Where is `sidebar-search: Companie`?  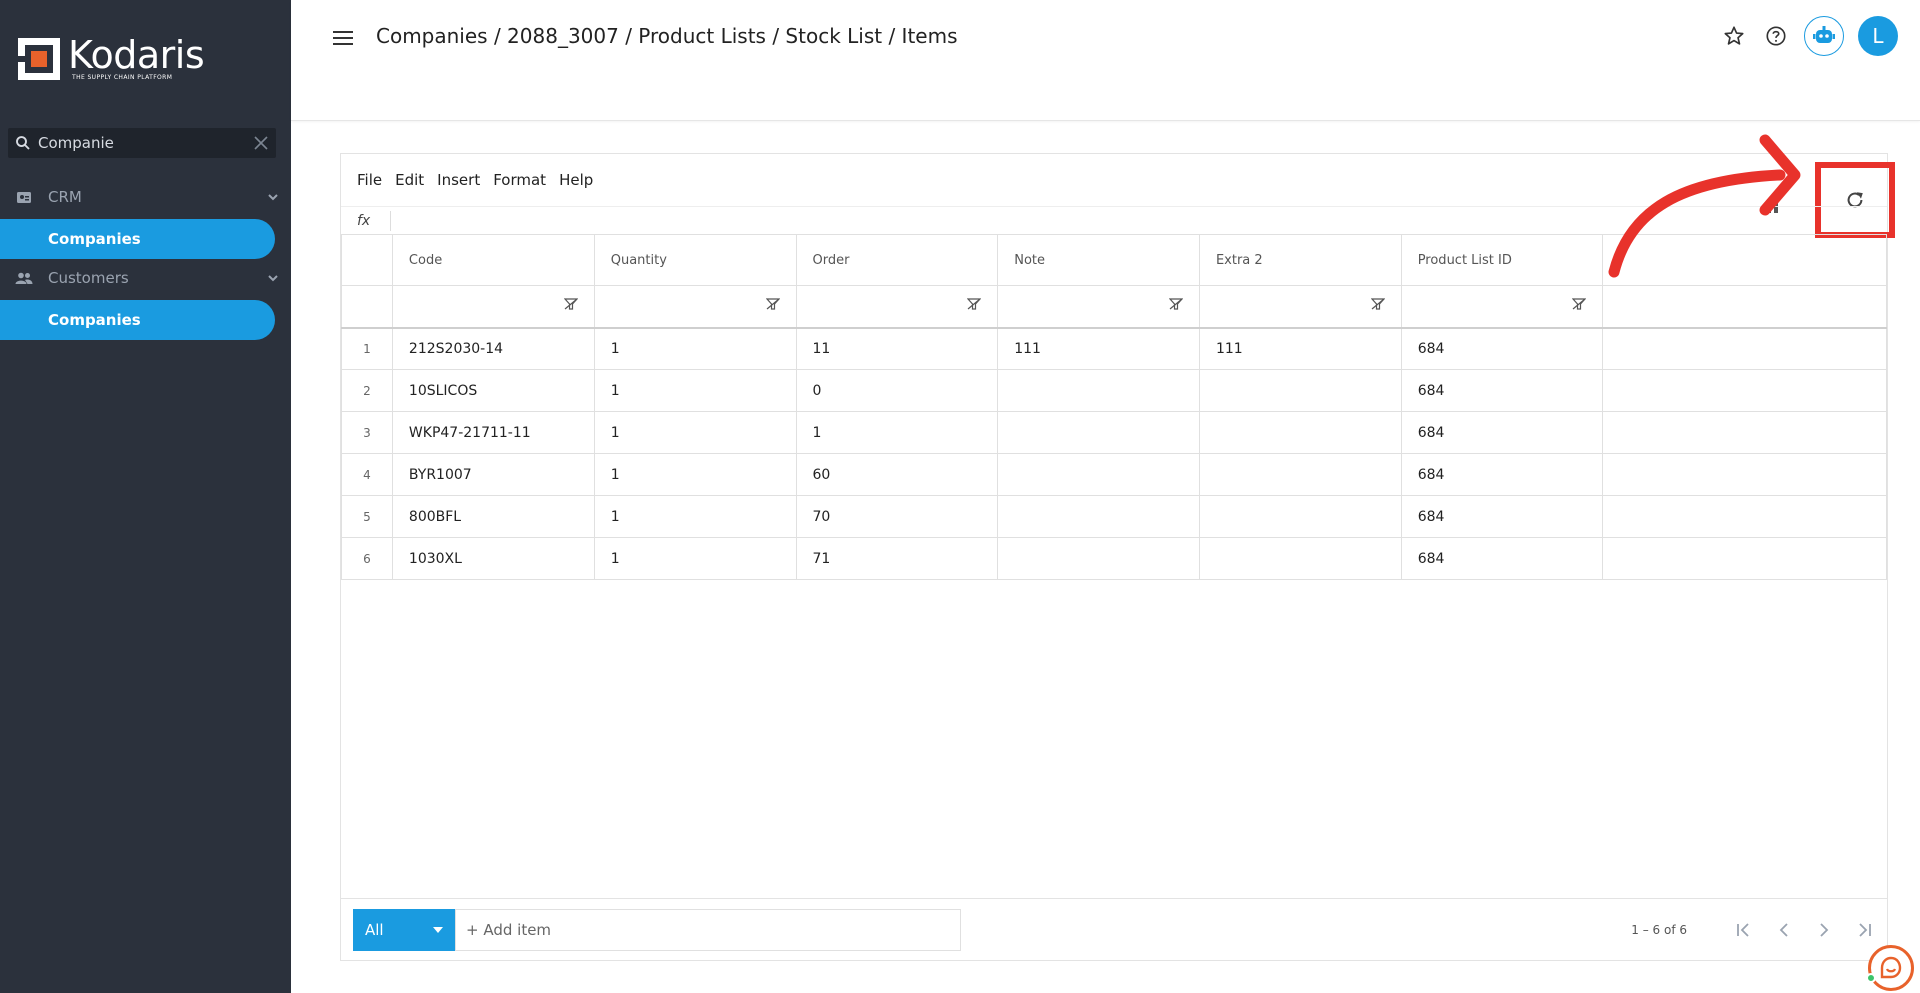
sidebar-search: Companie is located at coordinates (142, 143).